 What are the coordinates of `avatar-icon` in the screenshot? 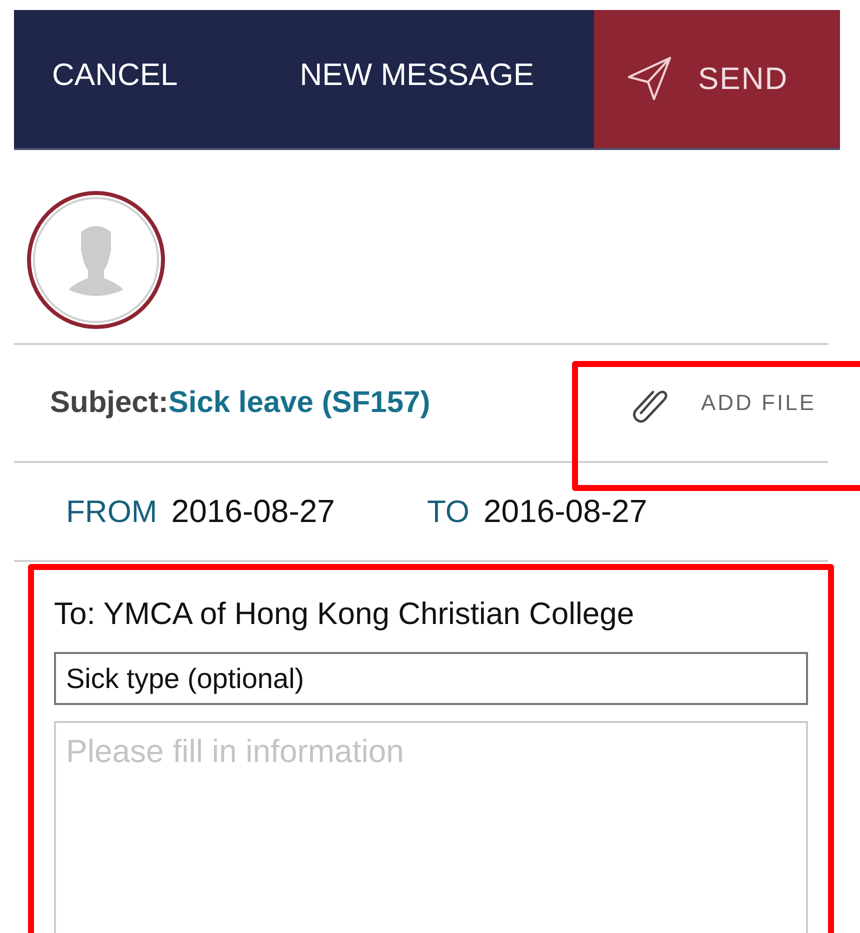 It's located at (96, 260).